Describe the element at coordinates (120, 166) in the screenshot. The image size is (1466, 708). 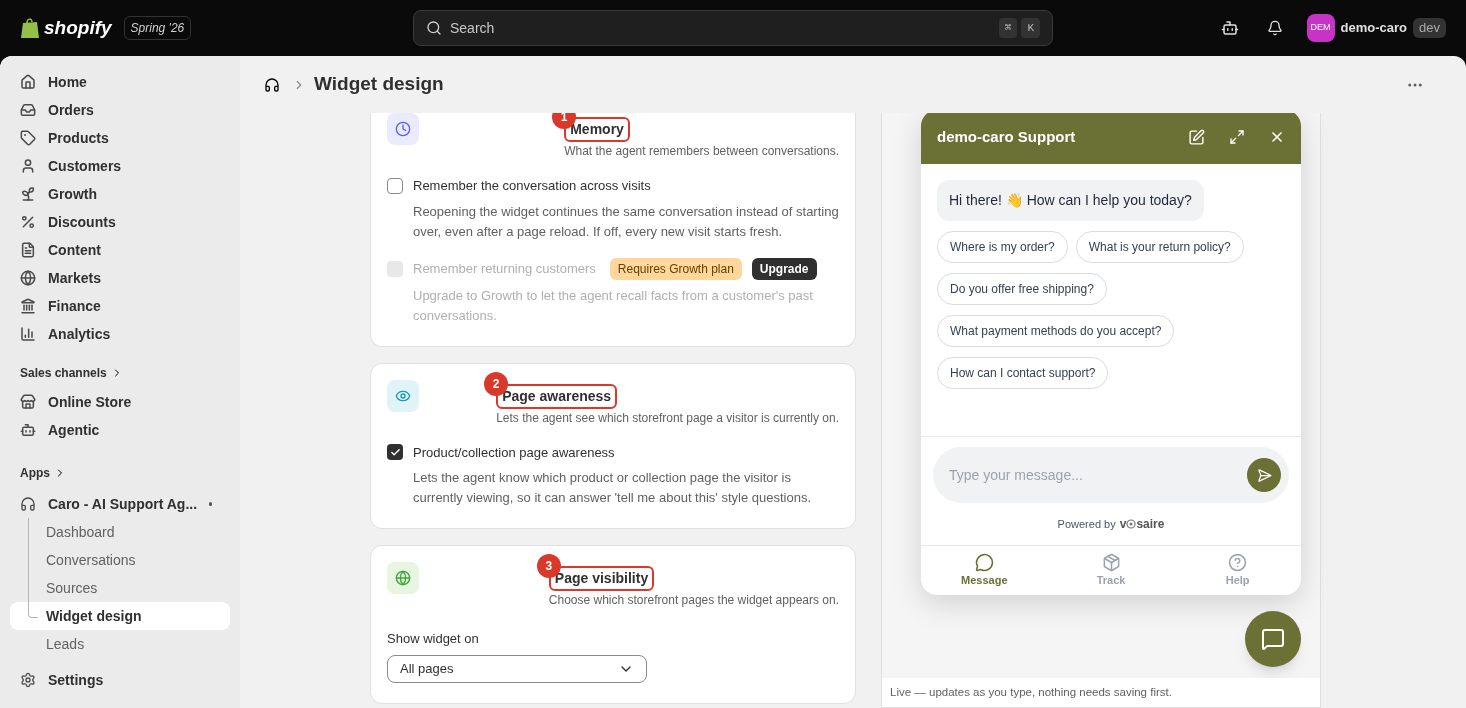
I see `nav-item: Customers` at that location.